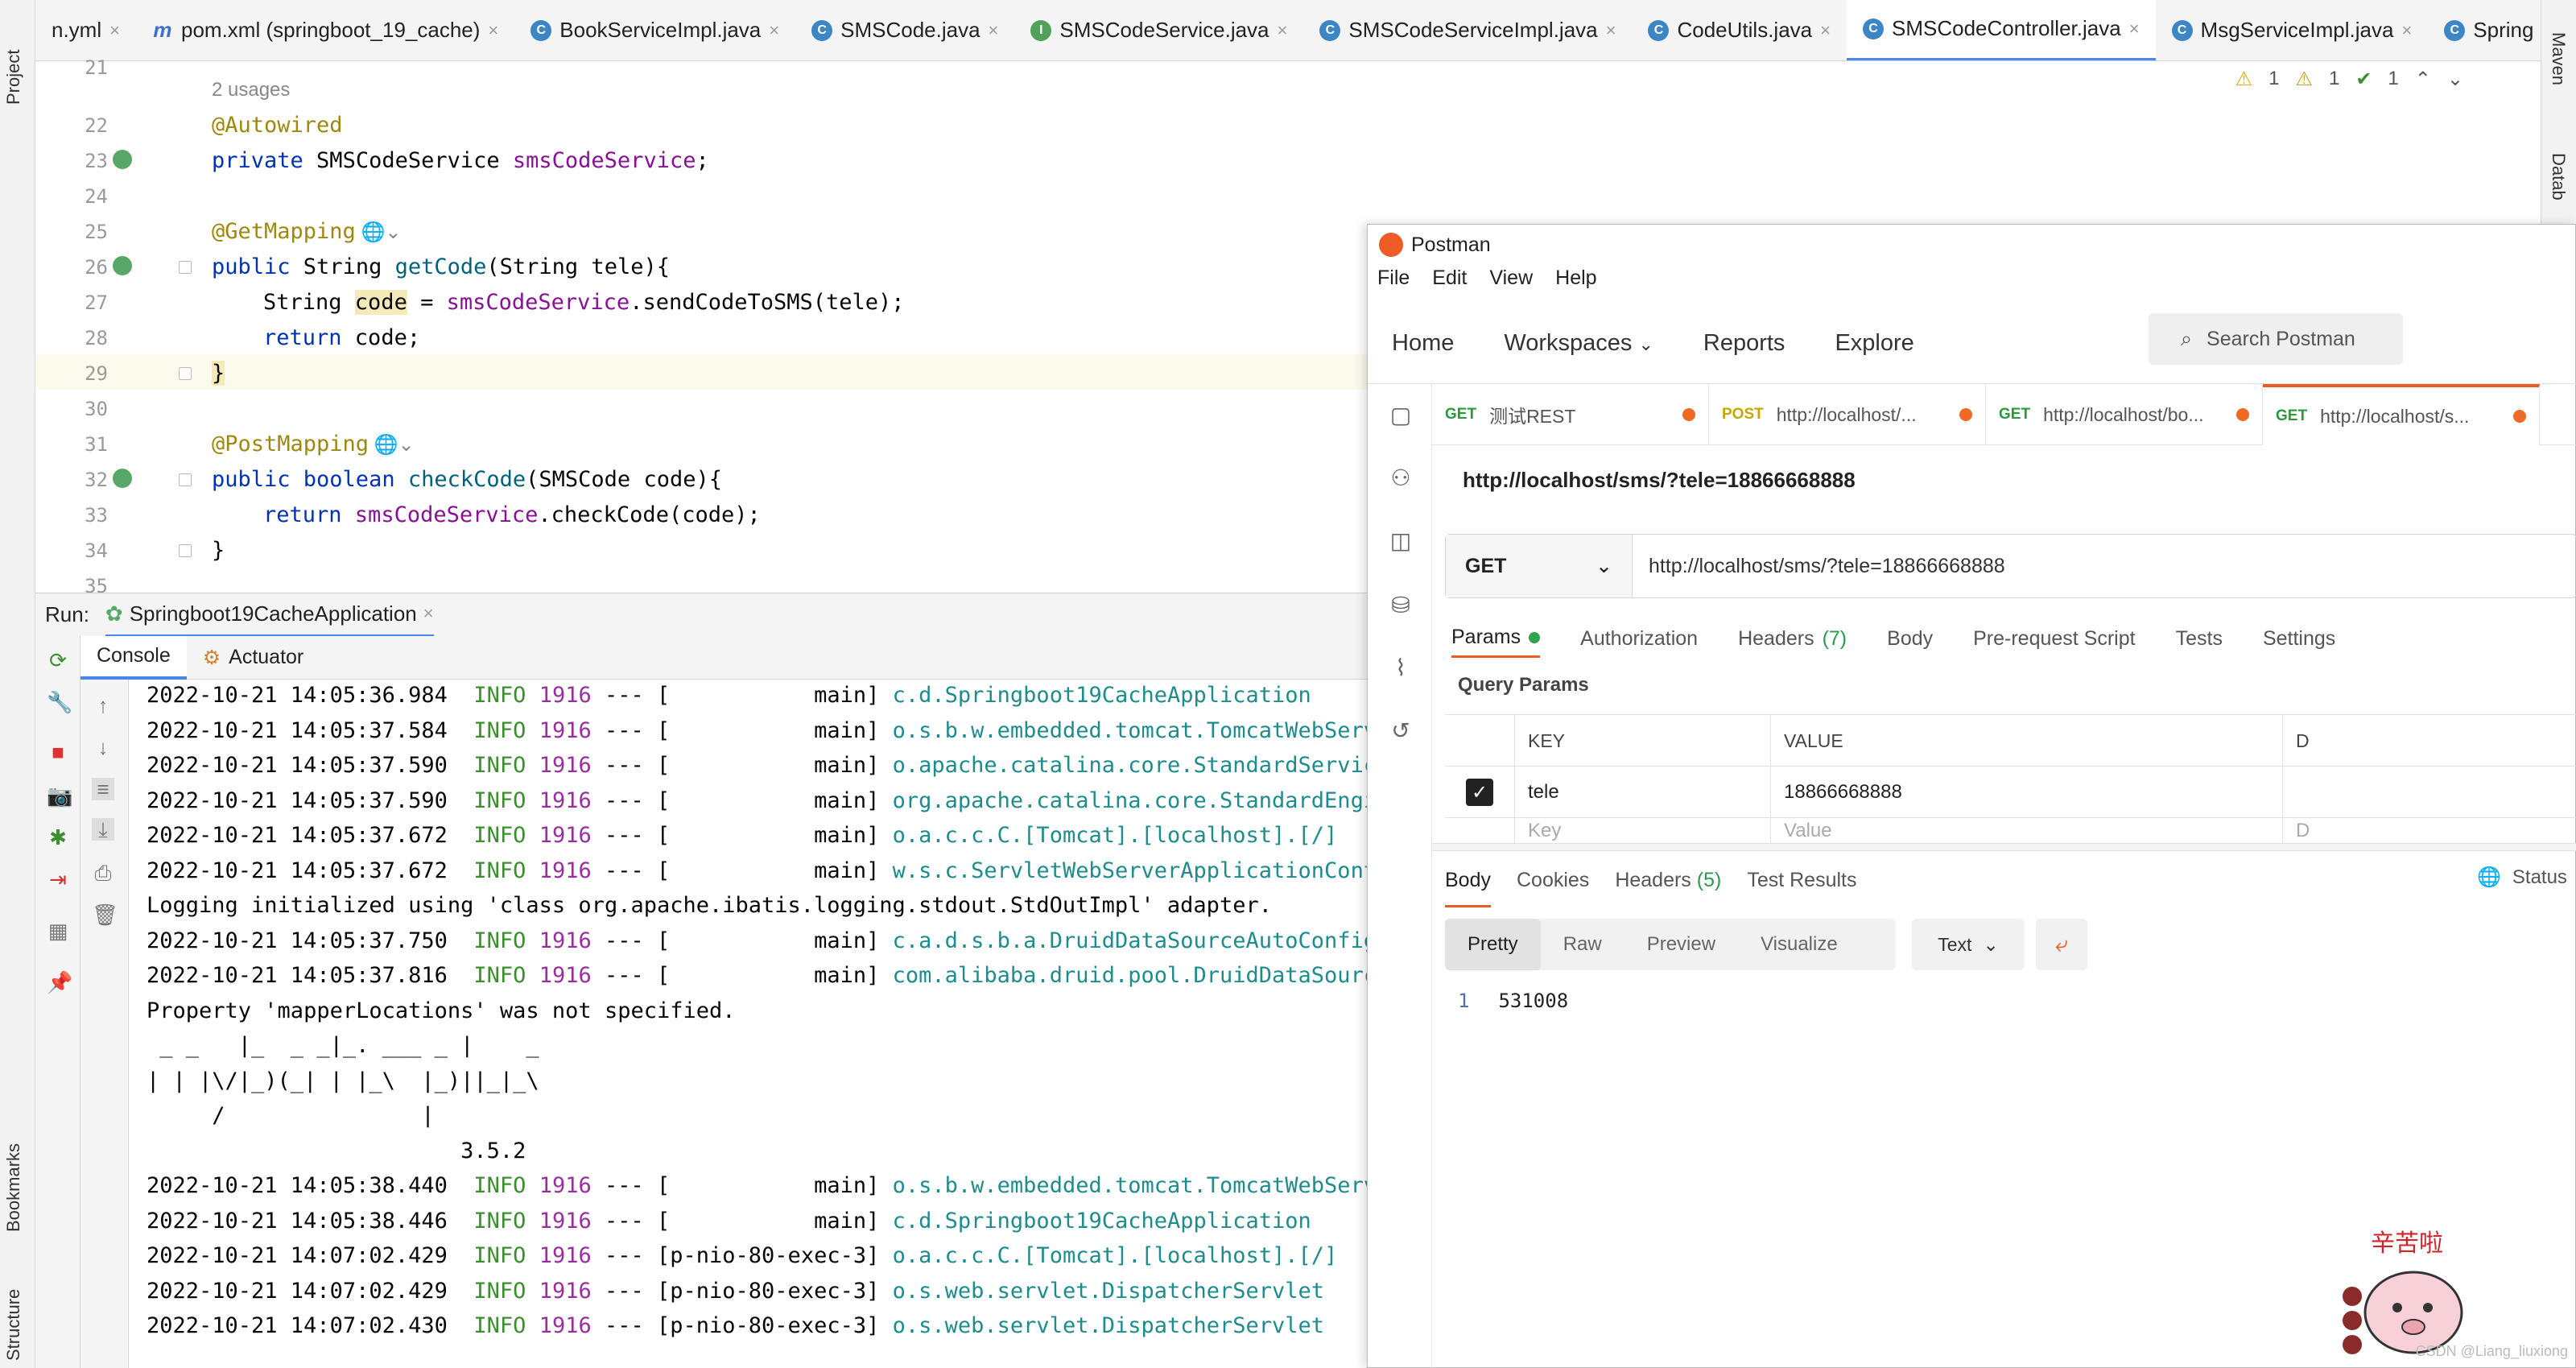 This screenshot has width=2576, height=1368. What do you see at coordinates (2001, 30) in the screenshot?
I see `editor-tab-active: C SMSCodeController.java ×` at bounding box center [2001, 30].